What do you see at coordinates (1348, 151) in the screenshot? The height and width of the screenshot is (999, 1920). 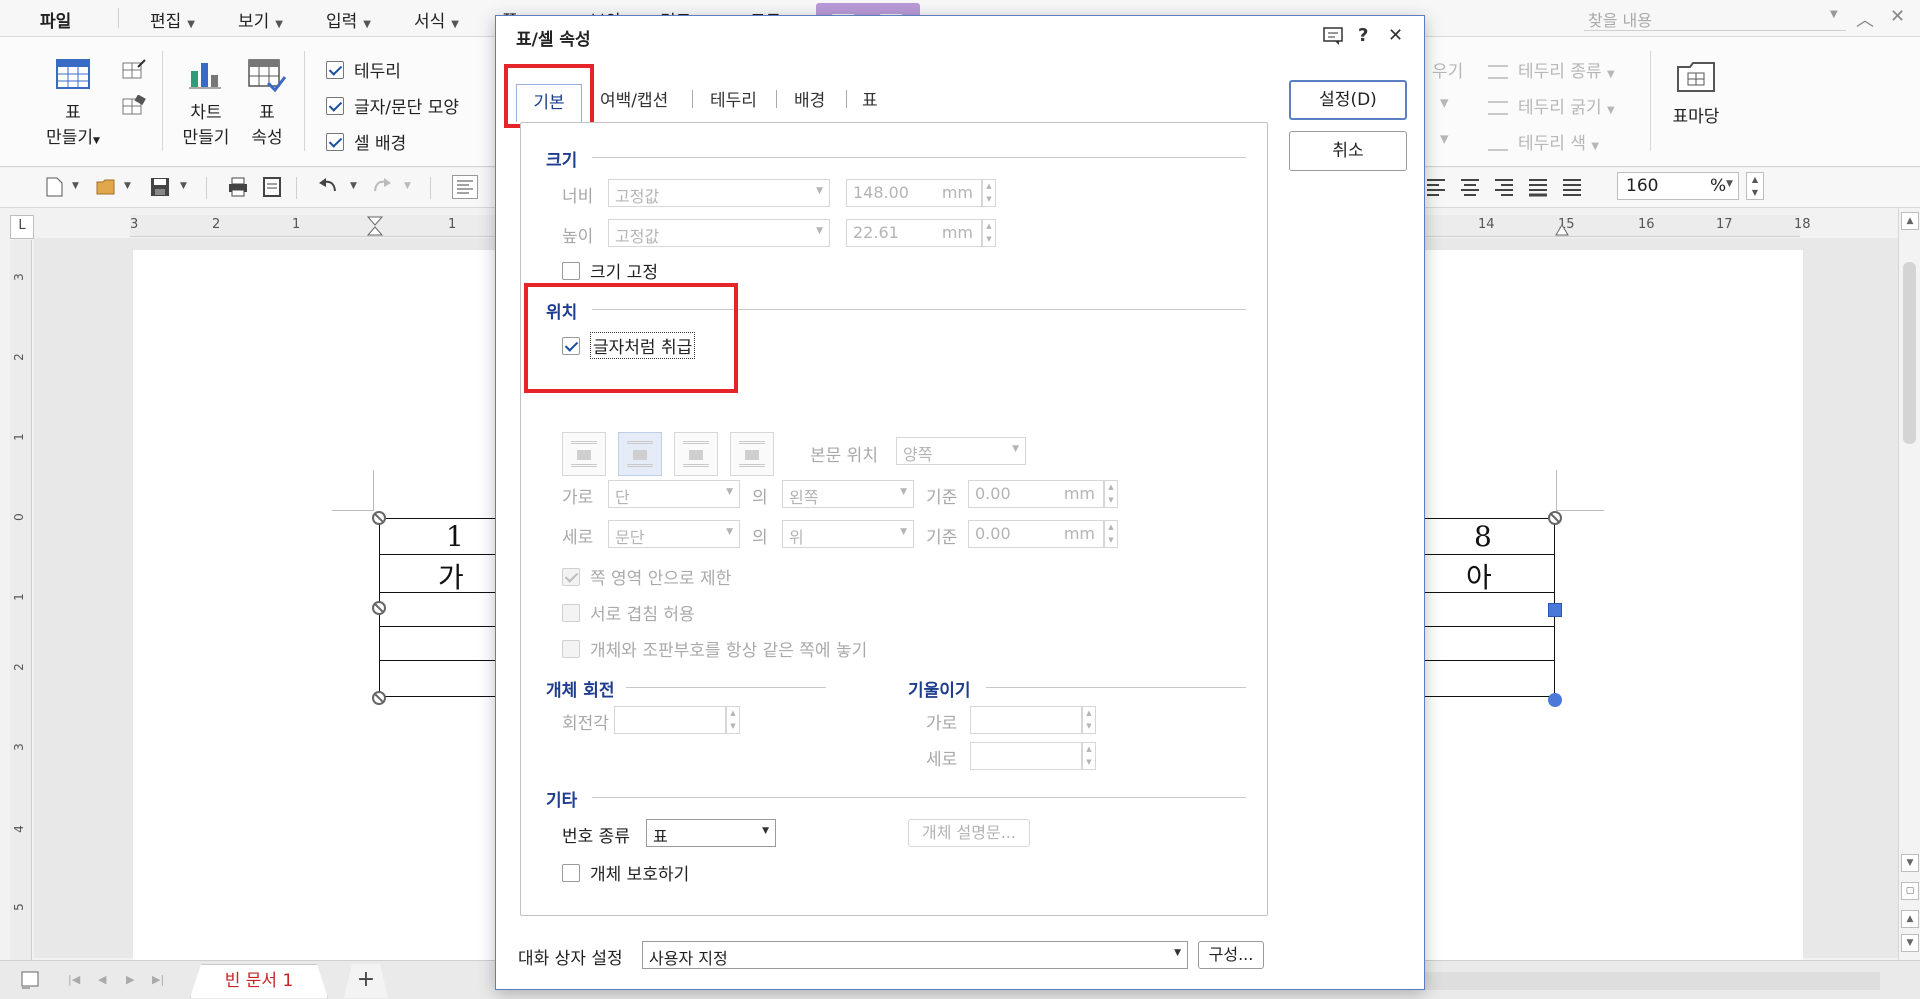 I see `cancel-button: 취소` at bounding box center [1348, 151].